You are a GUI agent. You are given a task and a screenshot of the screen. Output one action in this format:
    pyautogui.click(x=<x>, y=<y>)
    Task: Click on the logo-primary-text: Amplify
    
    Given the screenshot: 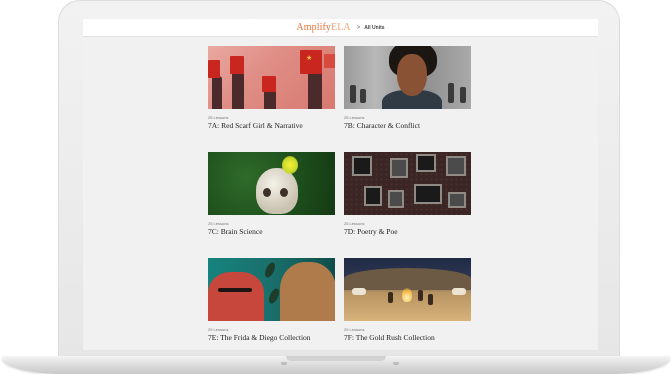 What is the action you would take?
    pyautogui.click(x=314, y=27)
    